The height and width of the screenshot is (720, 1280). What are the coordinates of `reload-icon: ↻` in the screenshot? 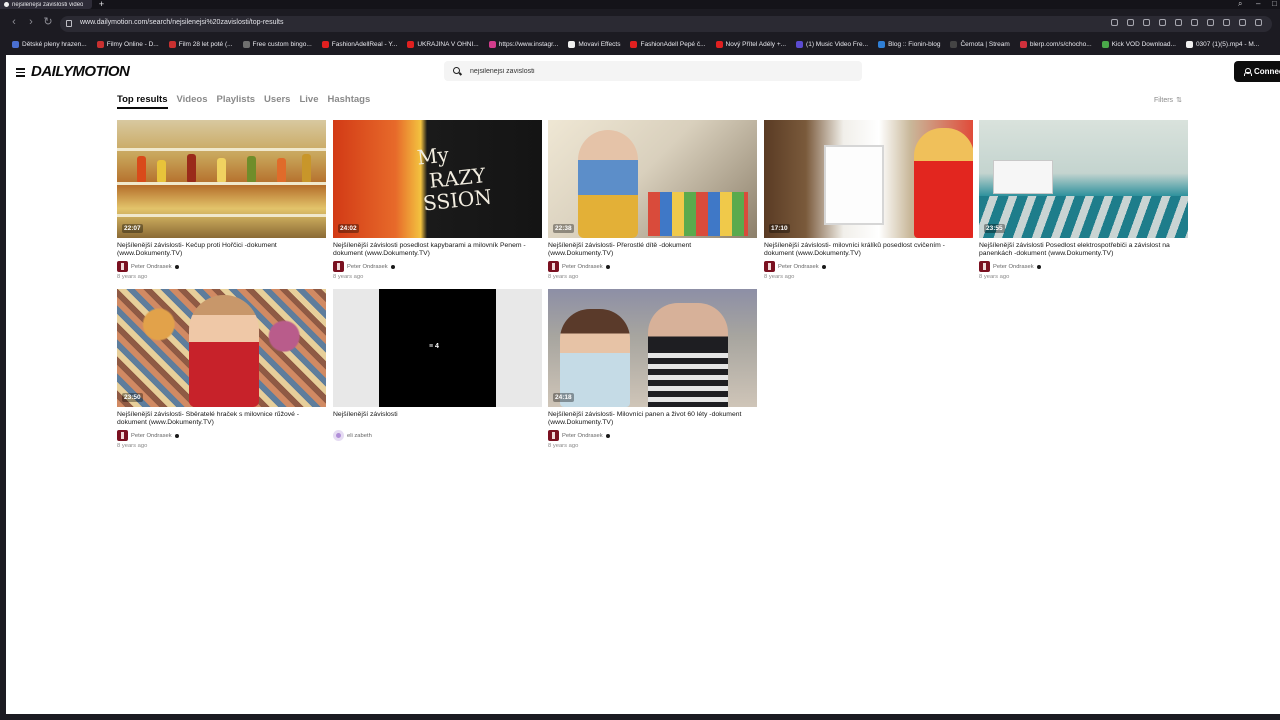 It's located at (48, 22).